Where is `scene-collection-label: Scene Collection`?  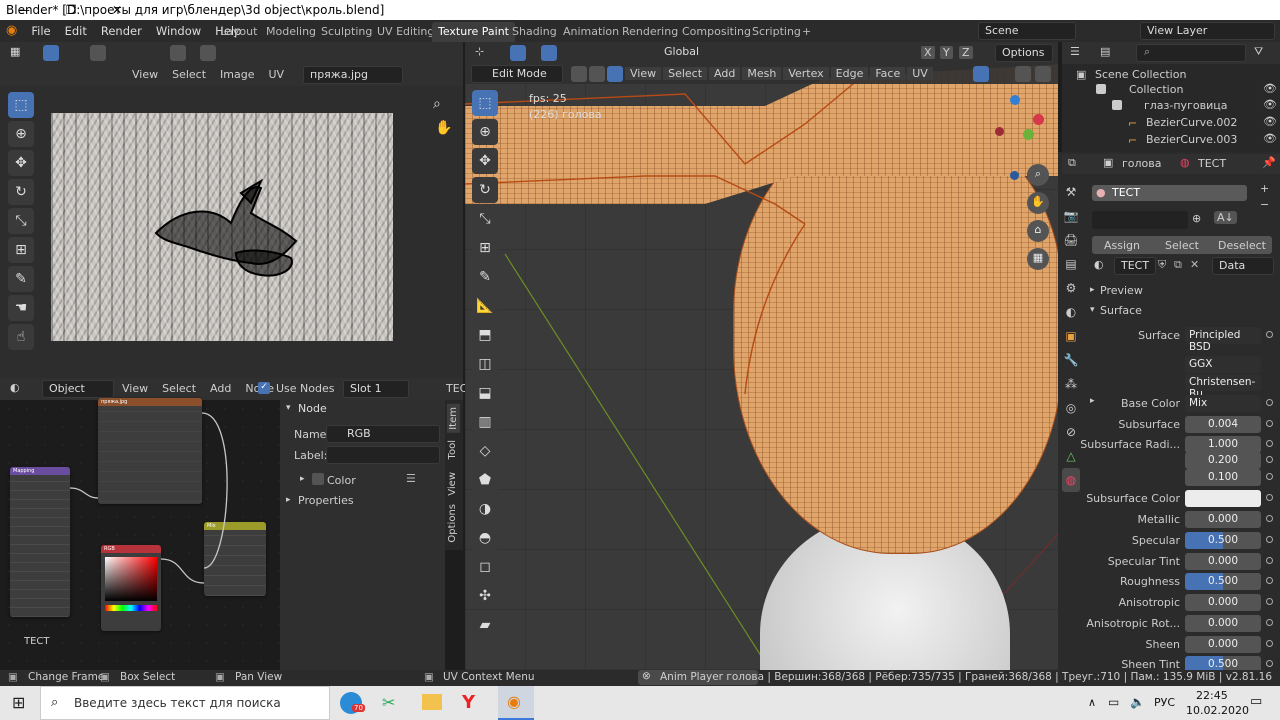
scene-collection-label: Scene Collection is located at coordinates (1140, 74).